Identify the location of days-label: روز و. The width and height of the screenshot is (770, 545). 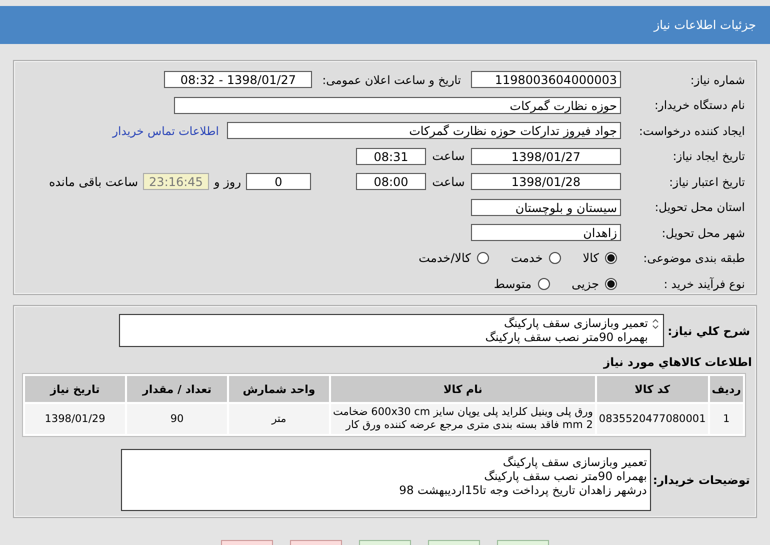
(227, 181).